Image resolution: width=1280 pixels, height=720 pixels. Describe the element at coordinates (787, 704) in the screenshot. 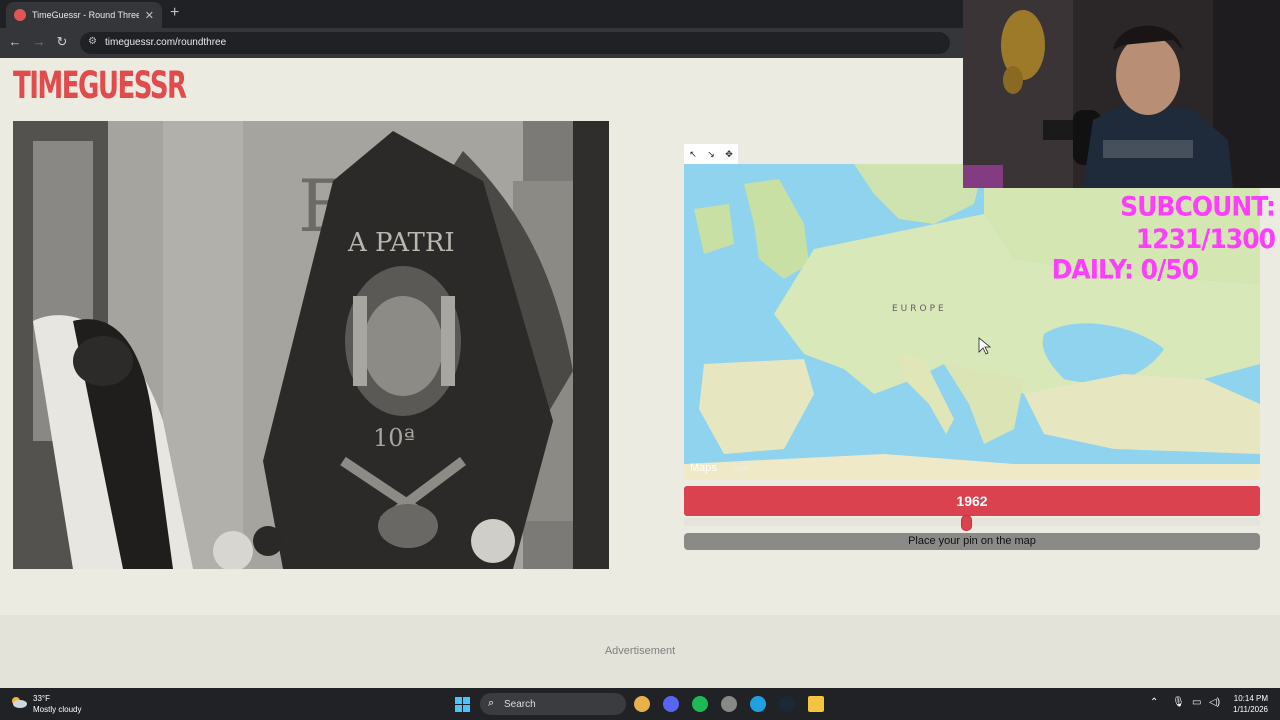

I see `steam-icon` at that location.